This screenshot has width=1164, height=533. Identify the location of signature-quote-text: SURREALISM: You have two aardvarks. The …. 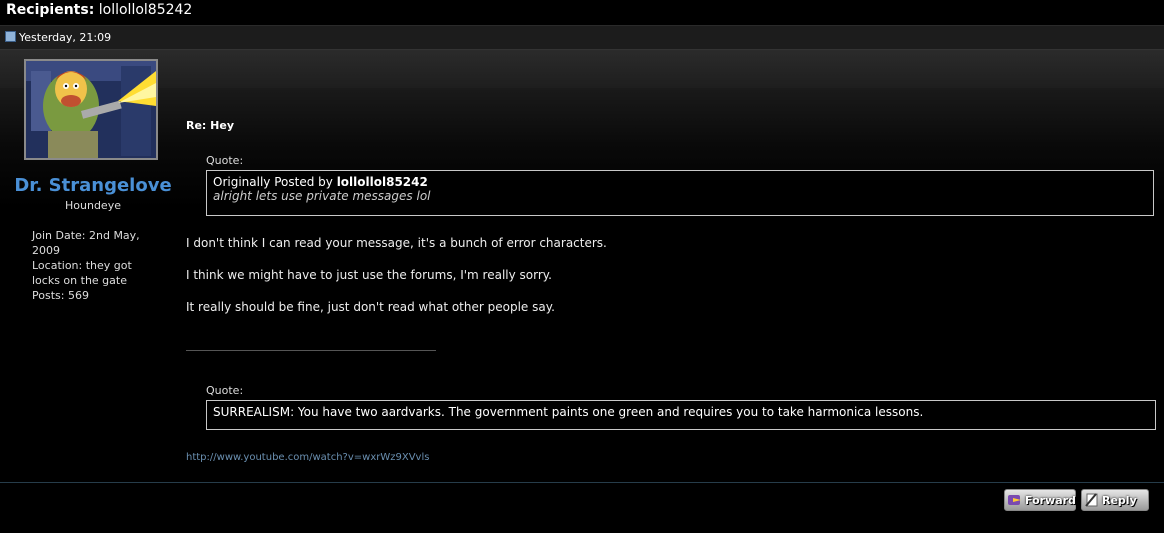
(568, 412).